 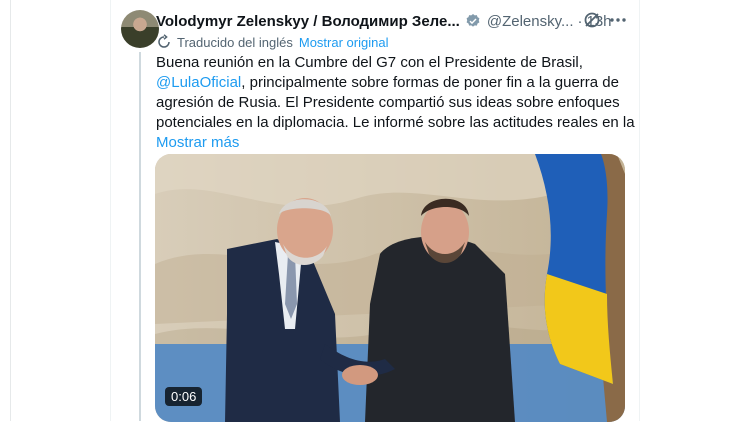 I want to click on translated-label: Traducido del inglés, so click(x=235, y=42).